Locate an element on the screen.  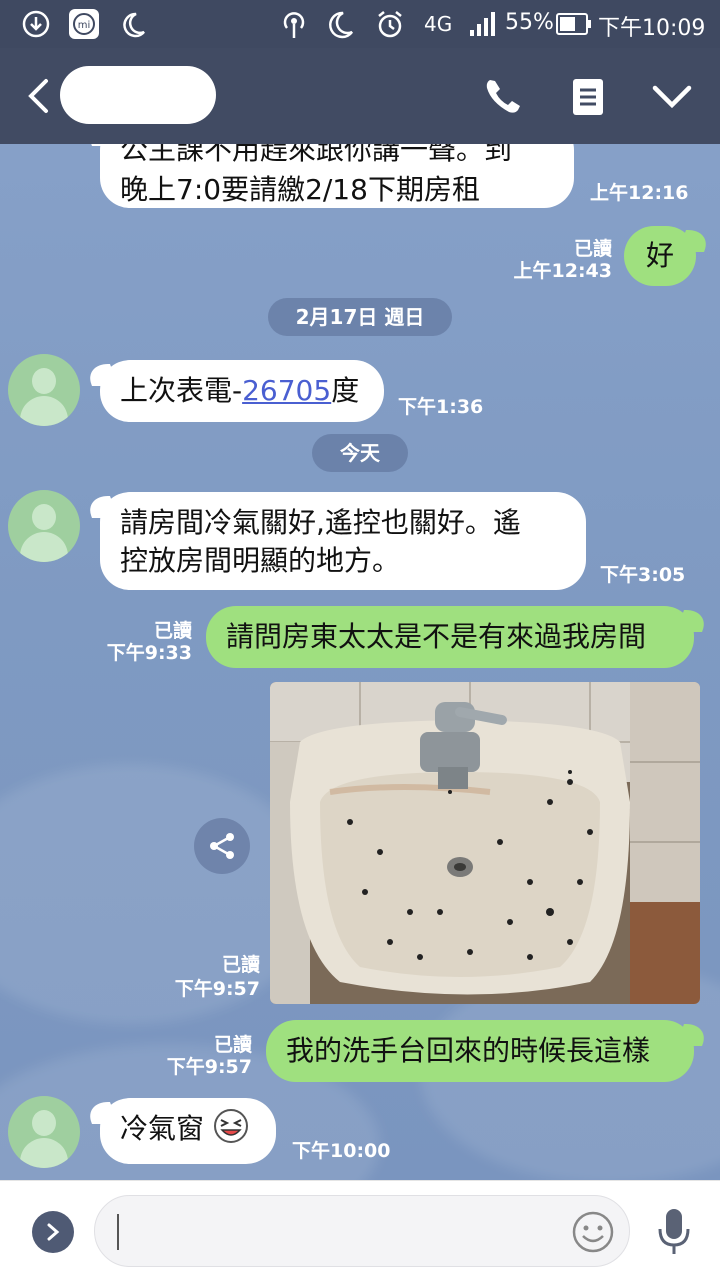
message-time: 上午12:16 is located at coordinates (639, 193).